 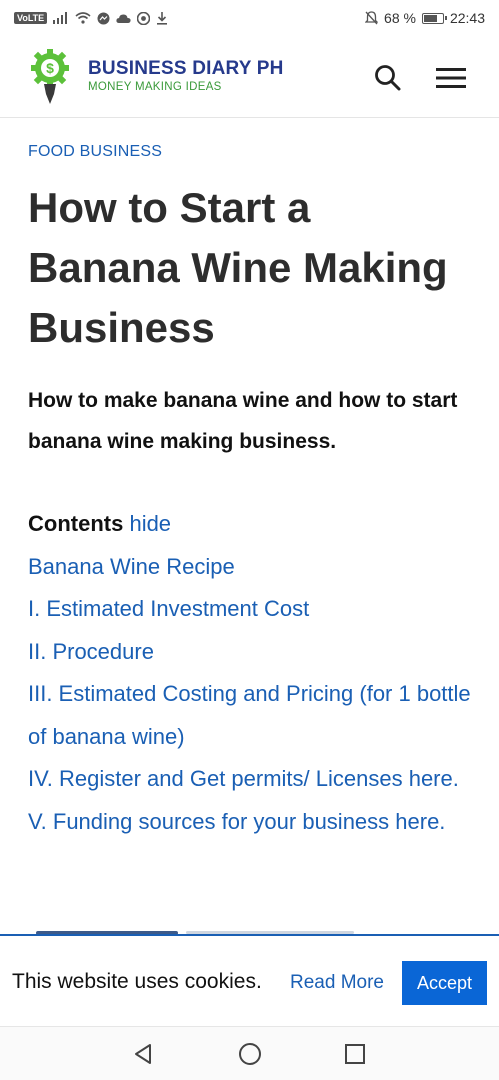 What do you see at coordinates (444, 983) in the screenshot?
I see `cookie-accept-button: Accept` at bounding box center [444, 983].